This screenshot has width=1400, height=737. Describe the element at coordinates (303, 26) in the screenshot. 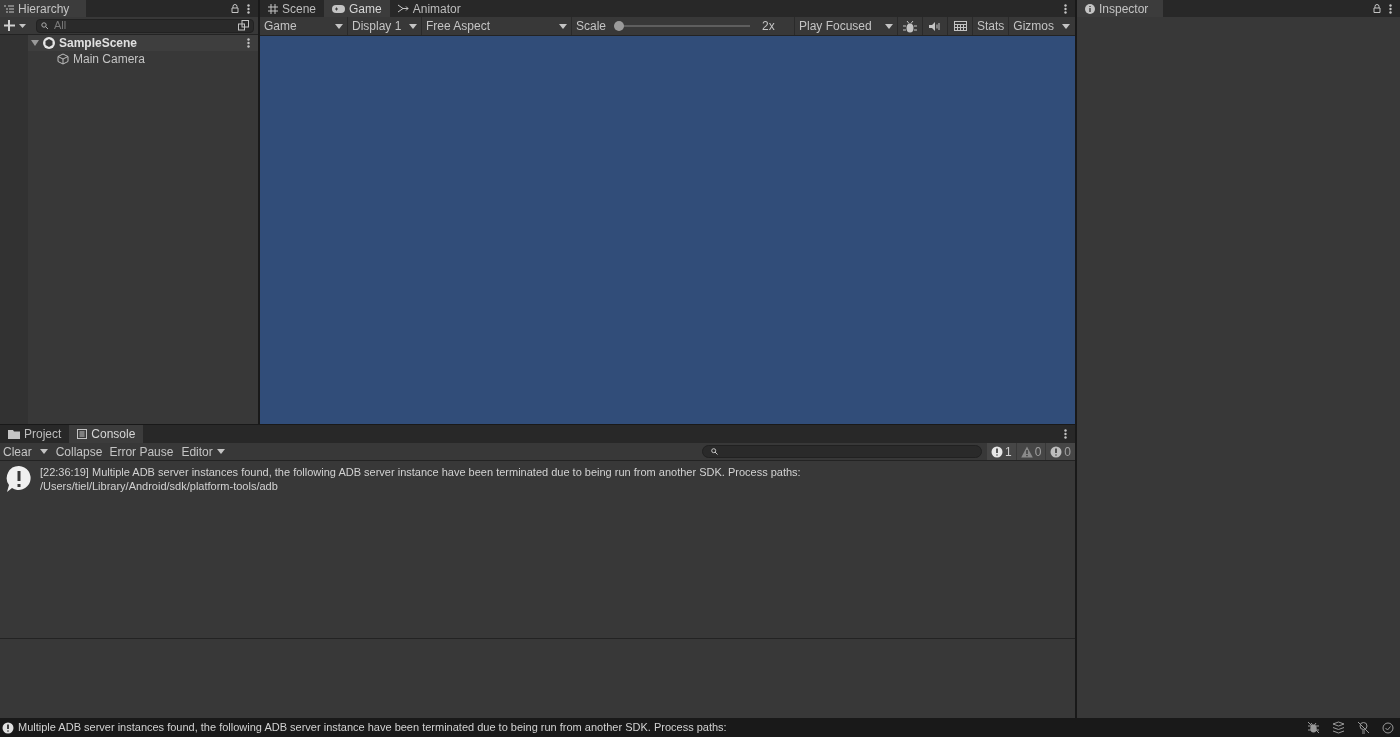

I see `view-dropdown: Game` at that location.